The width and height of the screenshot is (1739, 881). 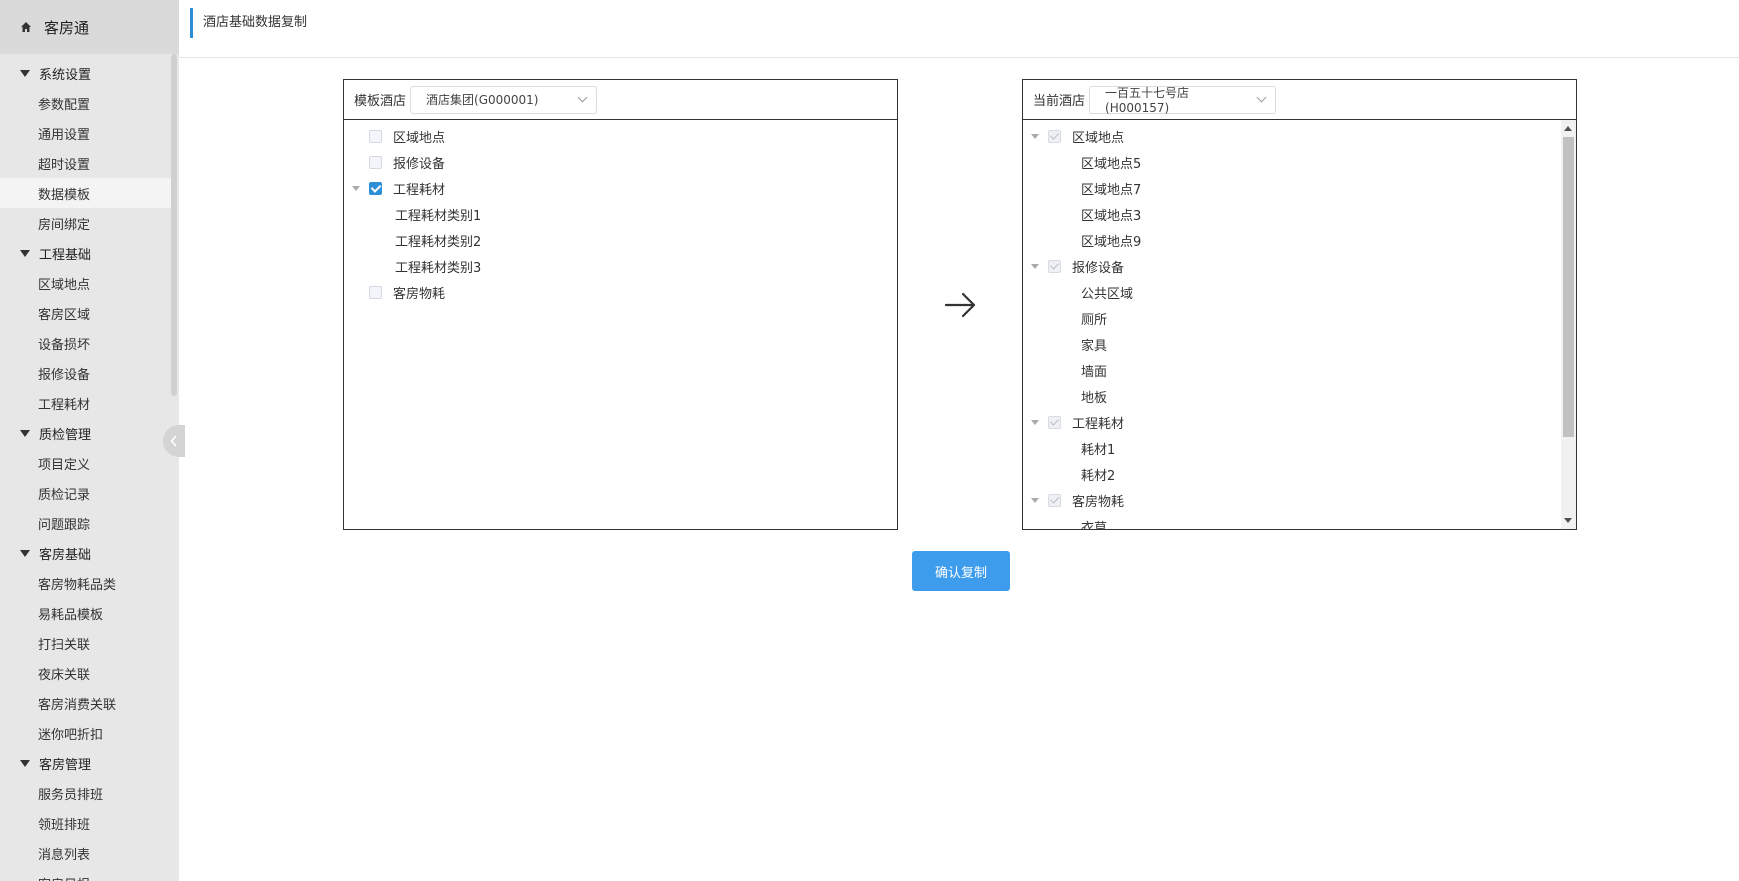 I want to click on tree-node-label: 区域地点, so click(x=419, y=138).